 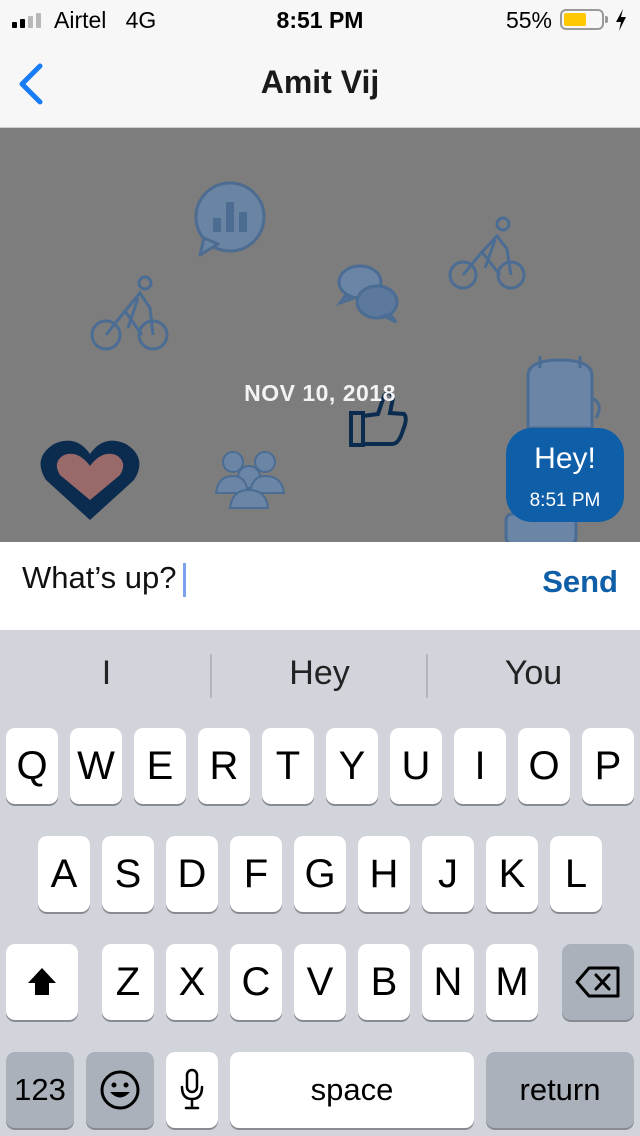 I want to click on cyclist-icon, so click(x=129, y=313).